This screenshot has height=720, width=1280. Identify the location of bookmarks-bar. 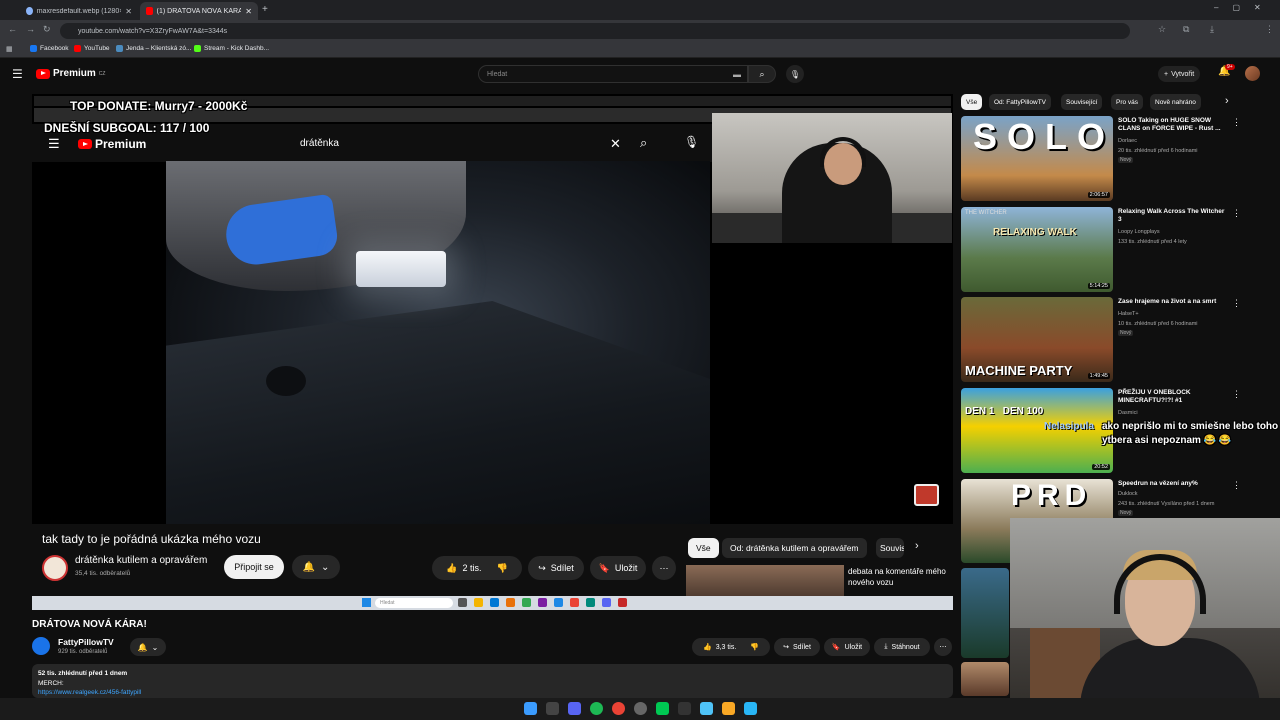
(640, 50).